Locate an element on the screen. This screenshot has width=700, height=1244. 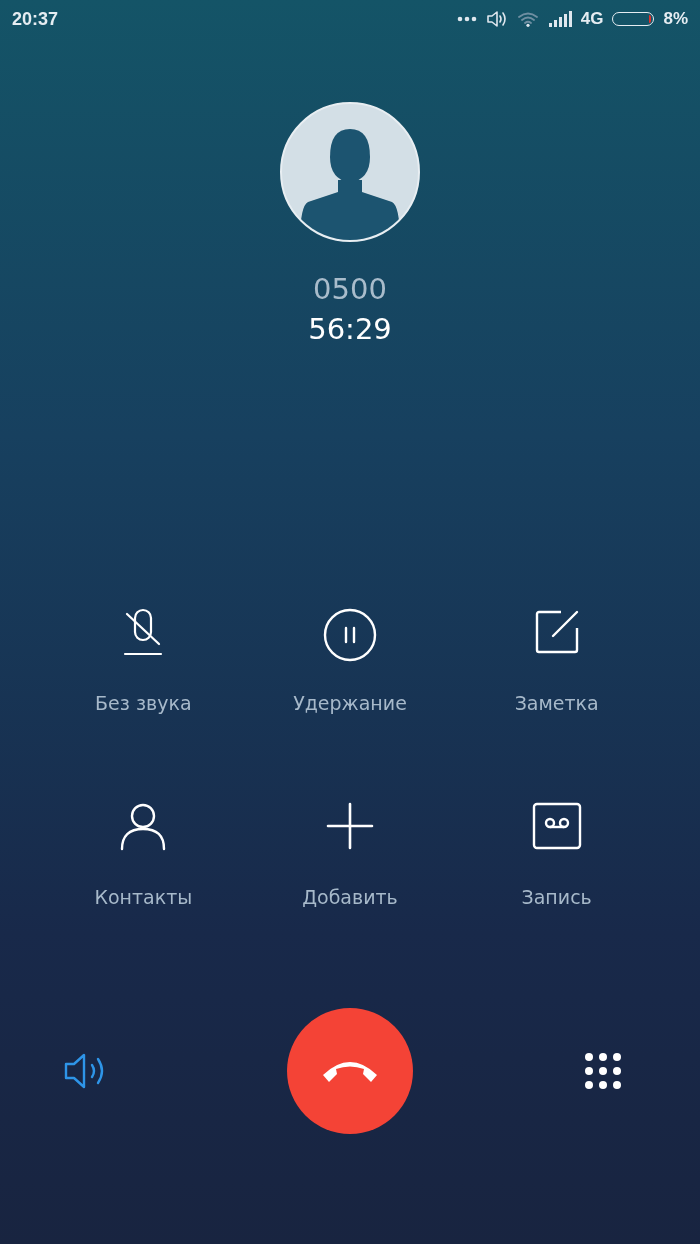
status-time: 20:37 is located at coordinates (35, 19).